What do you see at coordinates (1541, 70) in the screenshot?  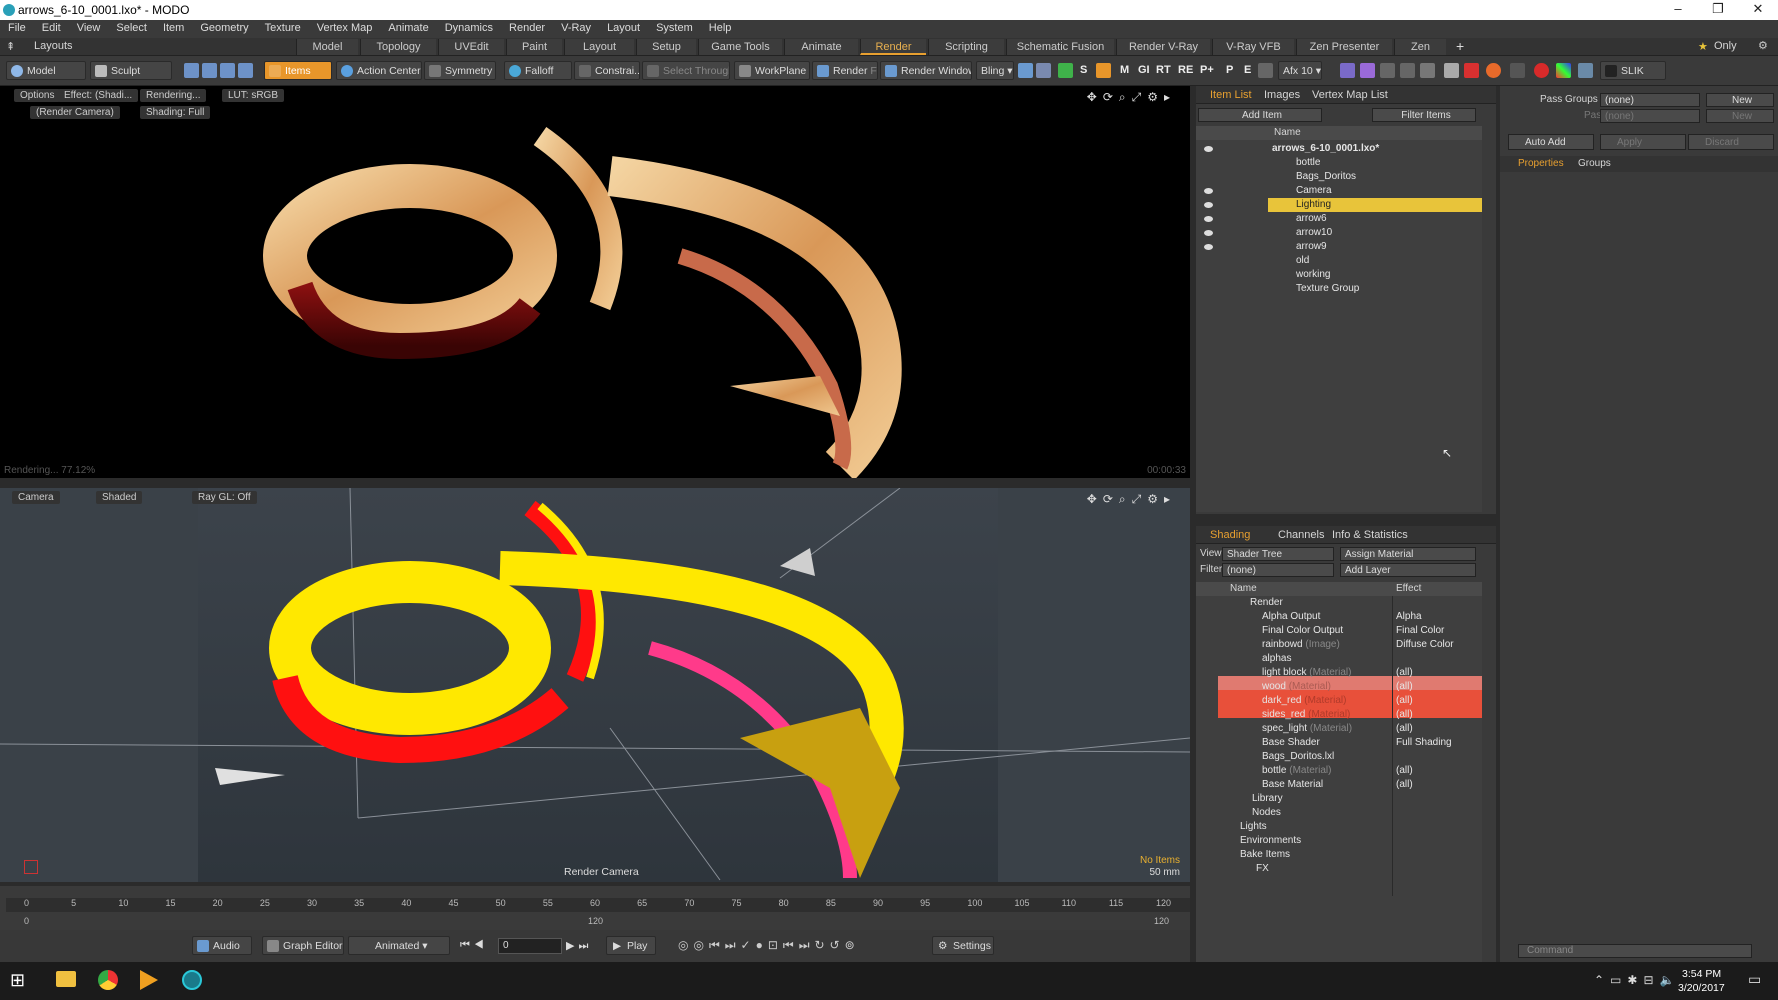 I see `record-icon` at bounding box center [1541, 70].